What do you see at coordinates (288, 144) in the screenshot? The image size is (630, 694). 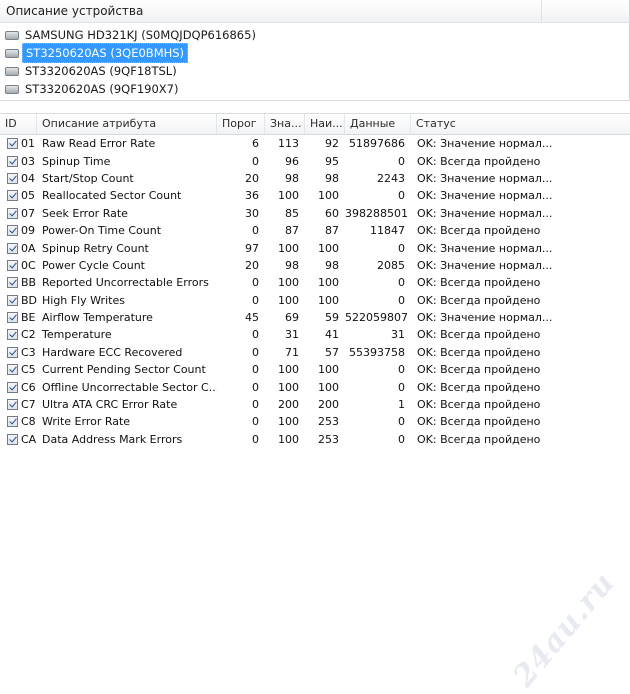 I see `attribute-value: 113` at bounding box center [288, 144].